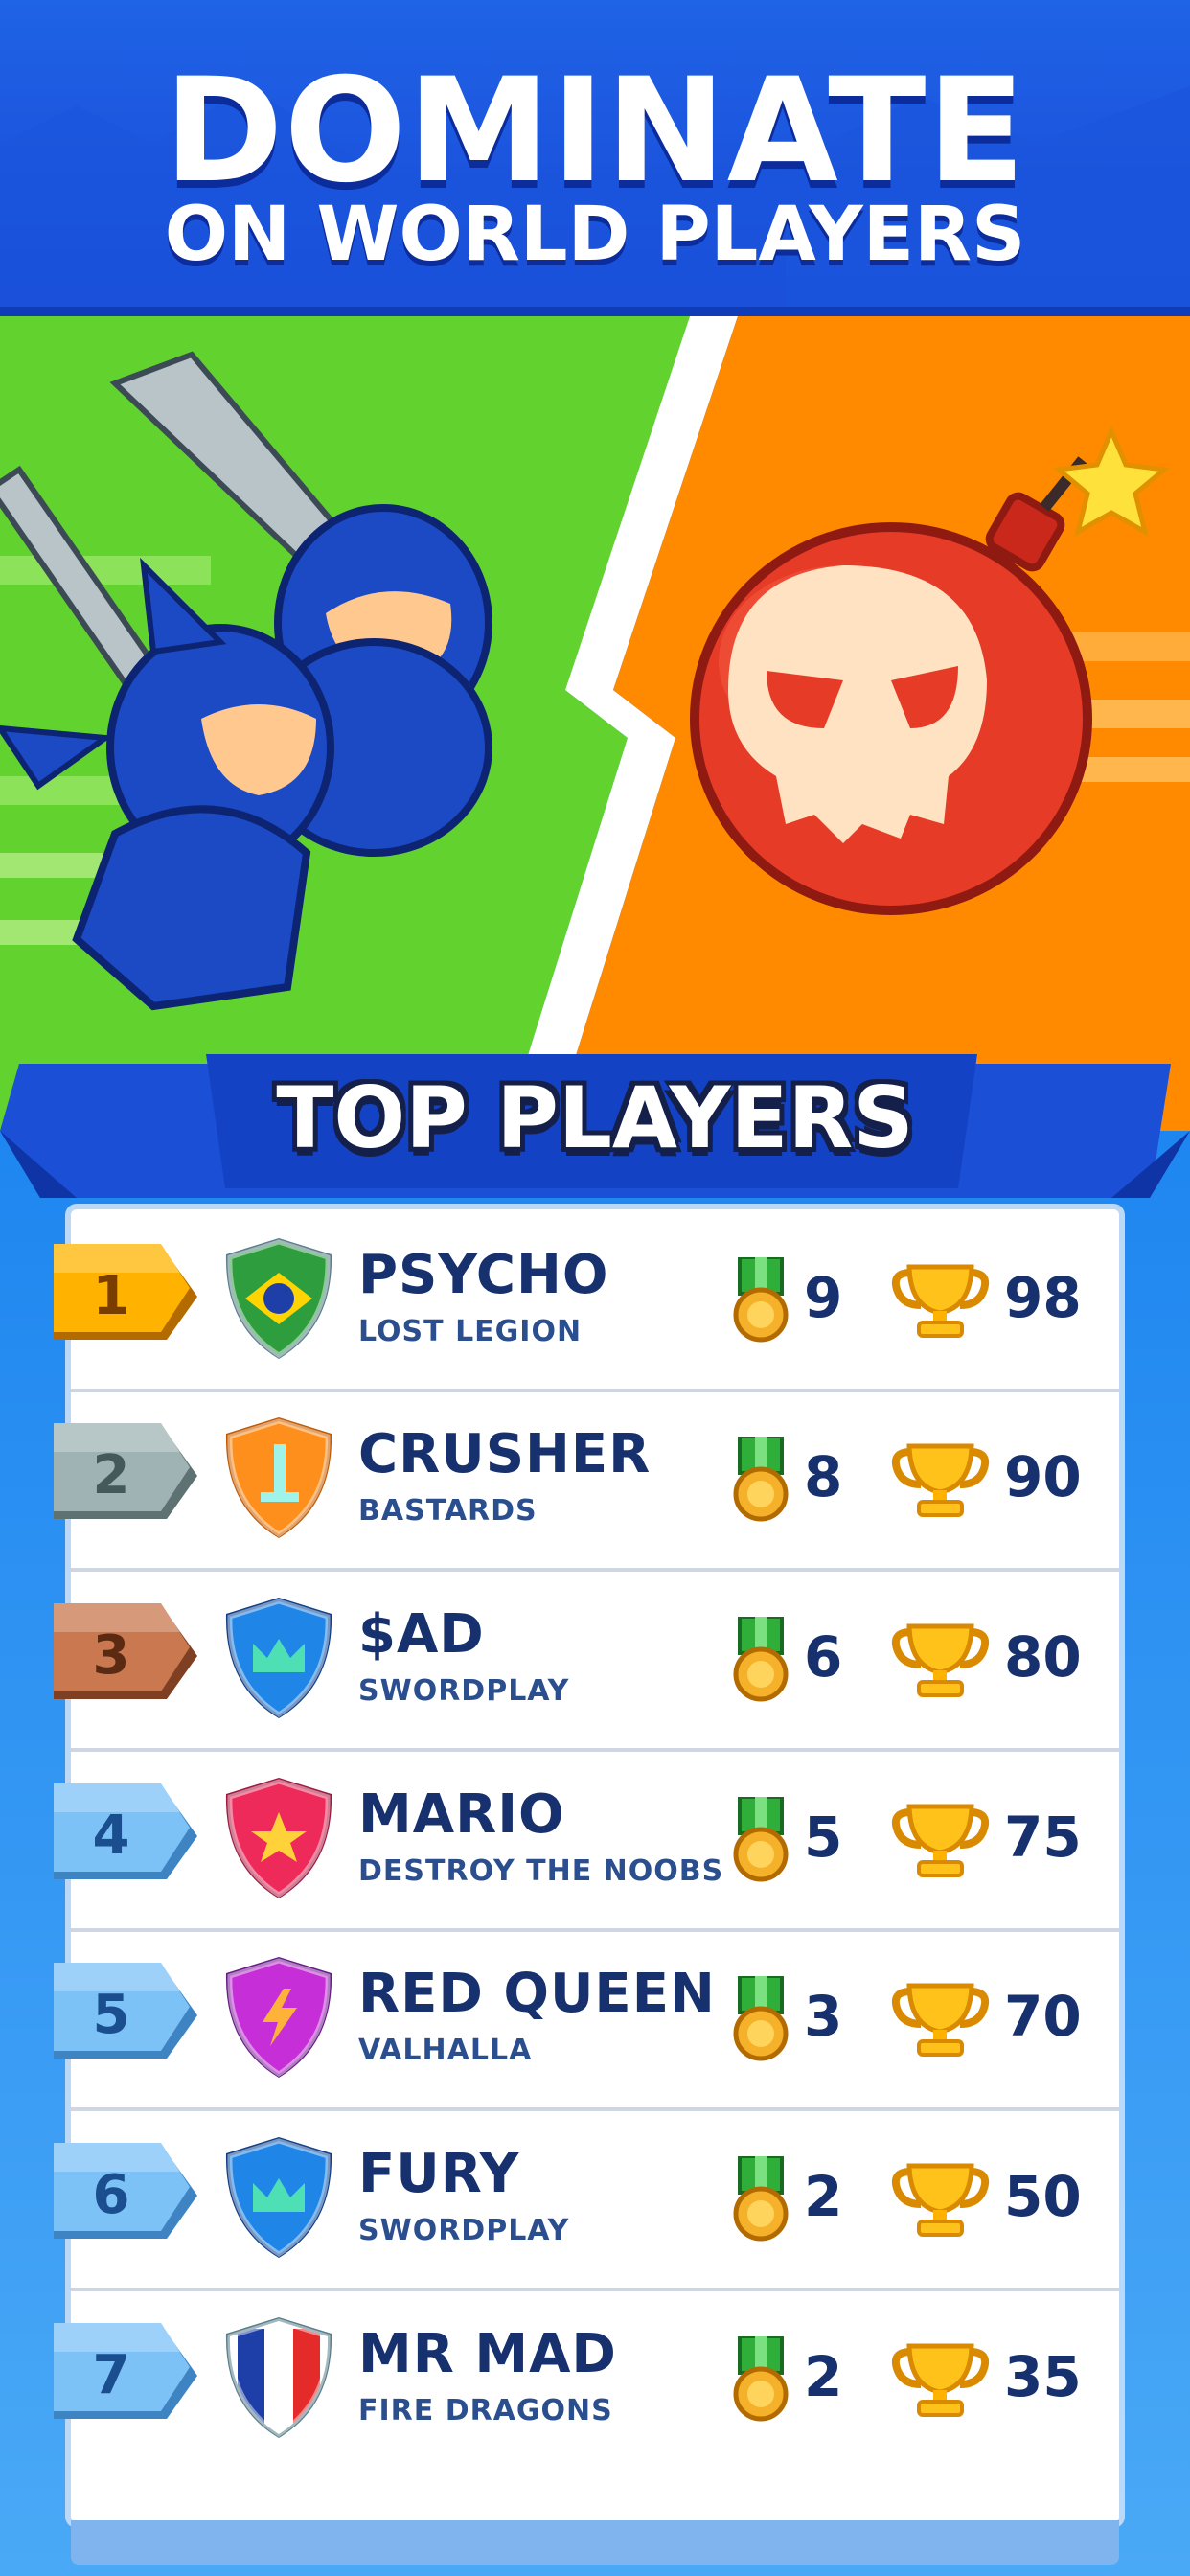 Image resolution: width=1190 pixels, height=2576 pixels. What do you see at coordinates (471, 1331) in the screenshot?
I see `player-clan: LOST LEGION` at bounding box center [471, 1331].